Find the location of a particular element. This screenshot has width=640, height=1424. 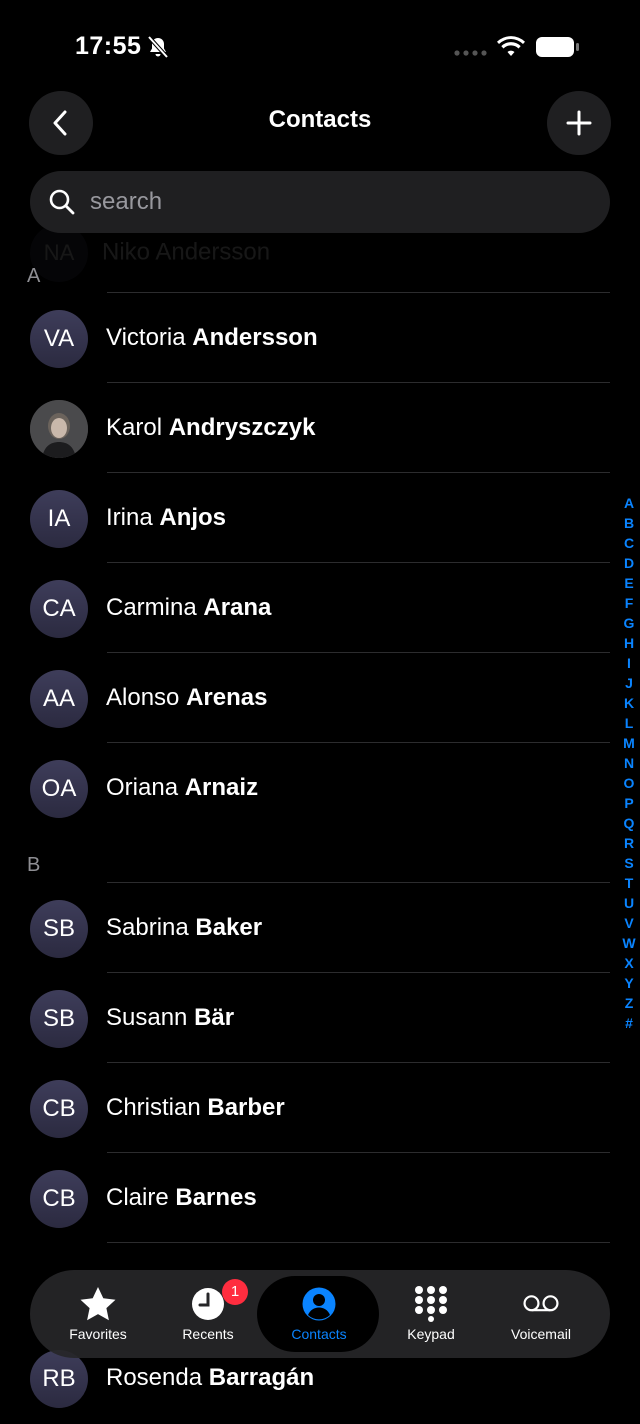

index-letter: W is located at coordinates (629, 943).